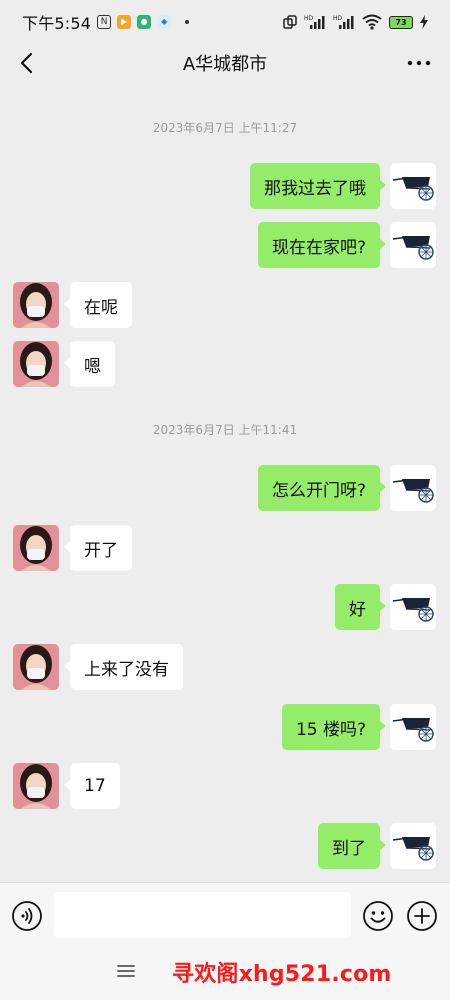 The image size is (450, 1000). What do you see at coordinates (225, 22) in the screenshot?
I see `status-bar: 下午5:54 N ▶ ● ◆ HD HD 73` at bounding box center [225, 22].